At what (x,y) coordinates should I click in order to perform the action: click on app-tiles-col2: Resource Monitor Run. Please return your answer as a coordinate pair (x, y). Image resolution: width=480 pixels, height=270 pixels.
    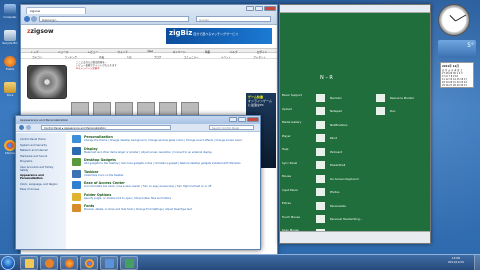
    Looking at the image, I should click on (395, 104).